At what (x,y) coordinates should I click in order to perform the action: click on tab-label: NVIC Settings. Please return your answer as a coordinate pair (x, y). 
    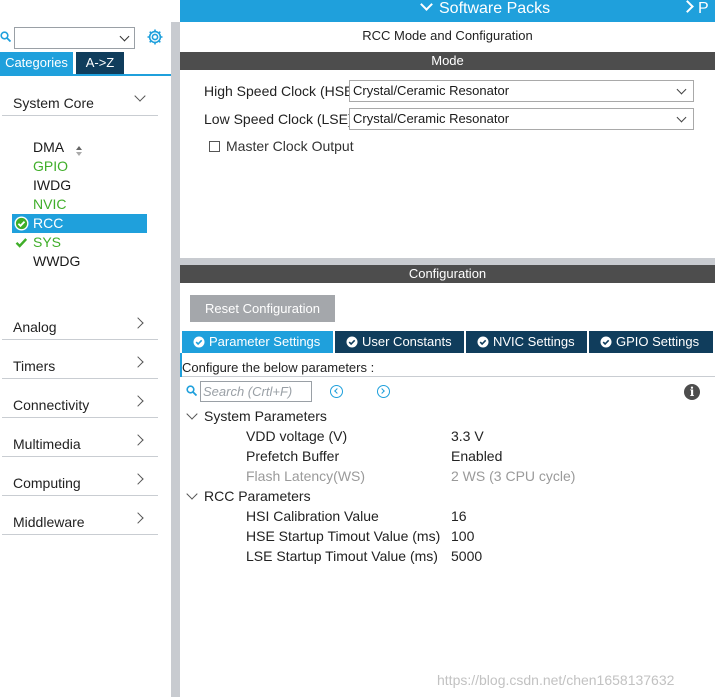
    Looking at the image, I should click on (534, 341).